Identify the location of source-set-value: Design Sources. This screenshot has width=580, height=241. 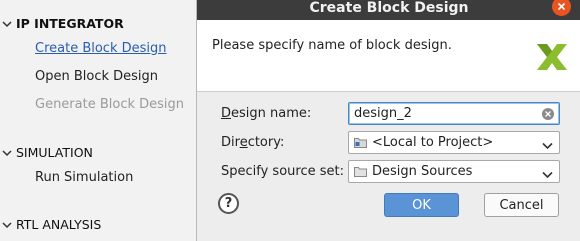
(422, 171).